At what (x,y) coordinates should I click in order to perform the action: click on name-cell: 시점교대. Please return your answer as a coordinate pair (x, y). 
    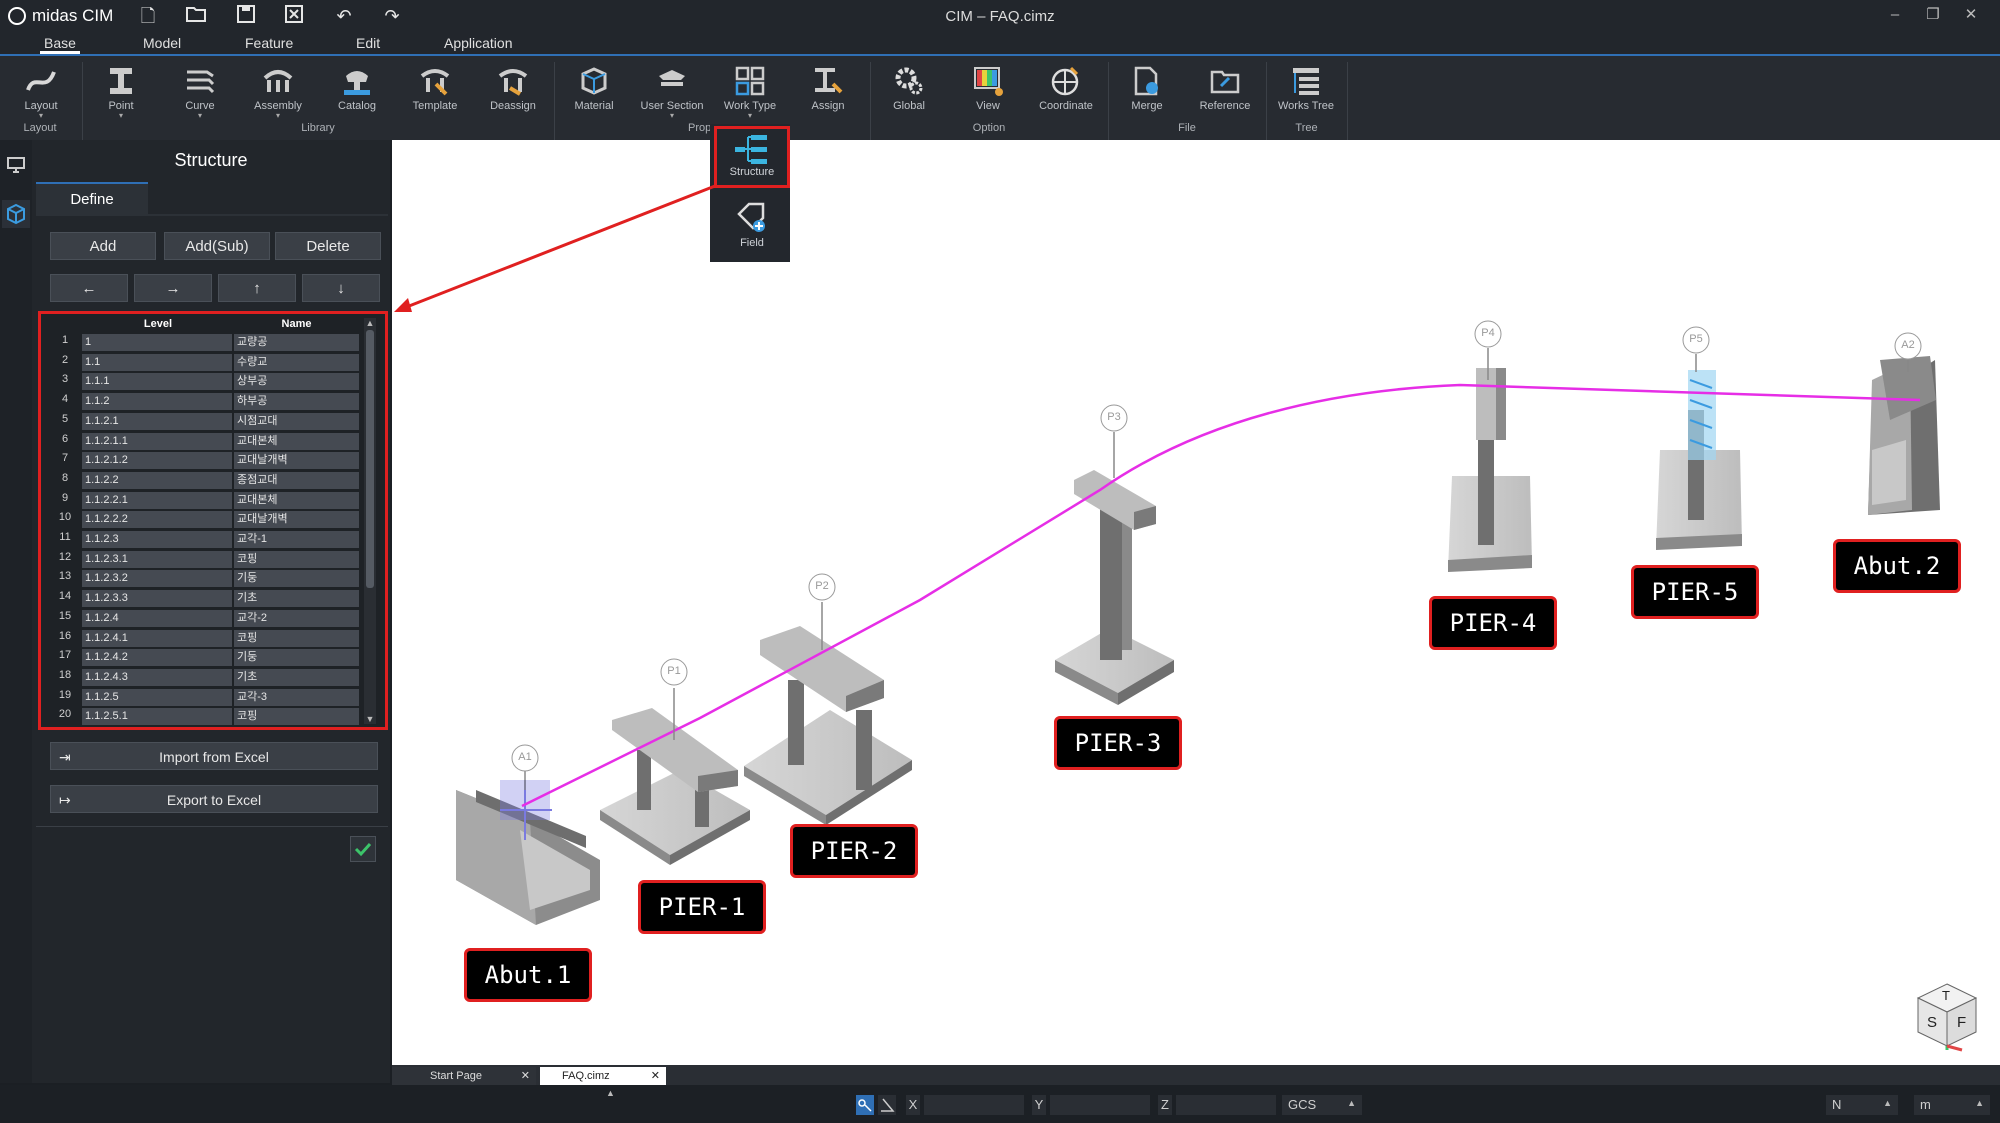
    Looking at the image, I should click on (296, 421).